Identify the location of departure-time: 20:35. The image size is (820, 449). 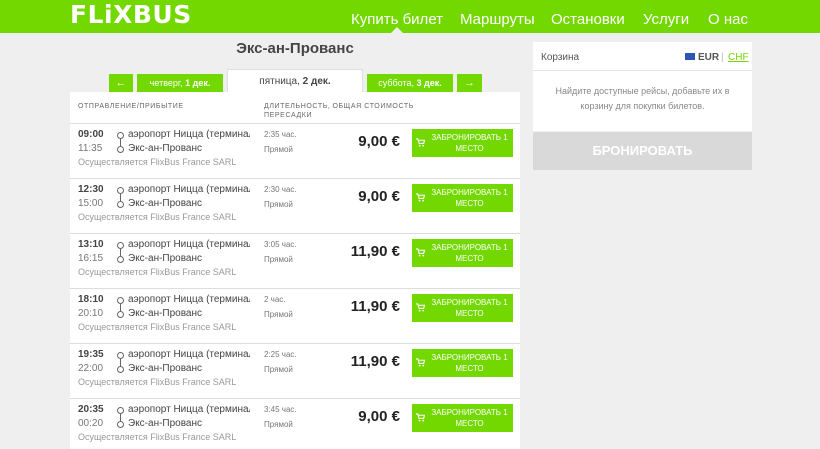
(91, 409).